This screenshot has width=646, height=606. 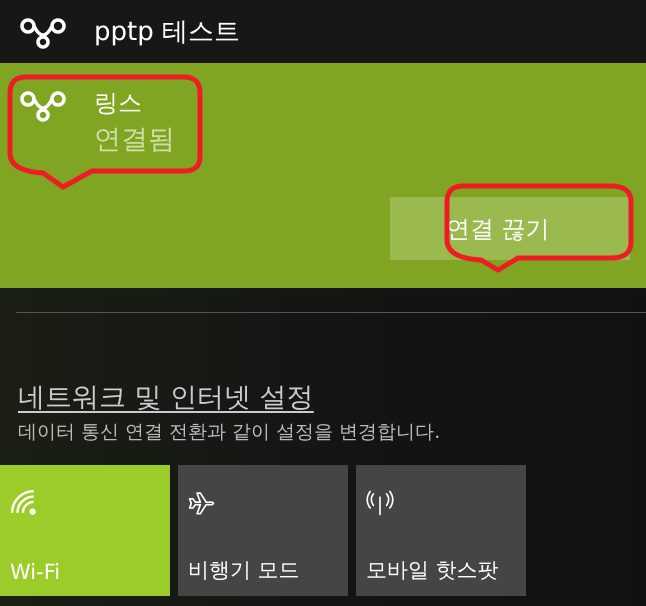 I want to click on quick-action-tile: 비행기 모드, so click(x=263, y=530).